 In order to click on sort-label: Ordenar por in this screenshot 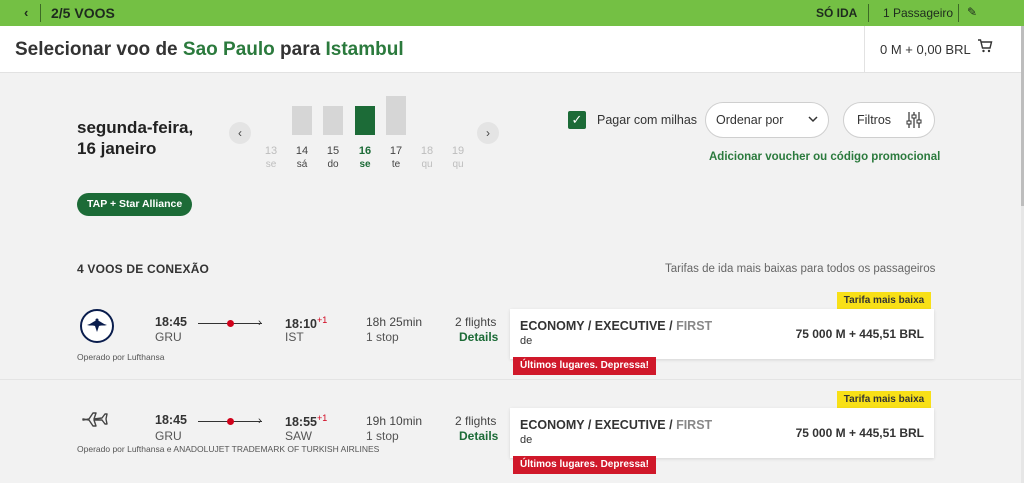, I will do `click(750, 120)`.